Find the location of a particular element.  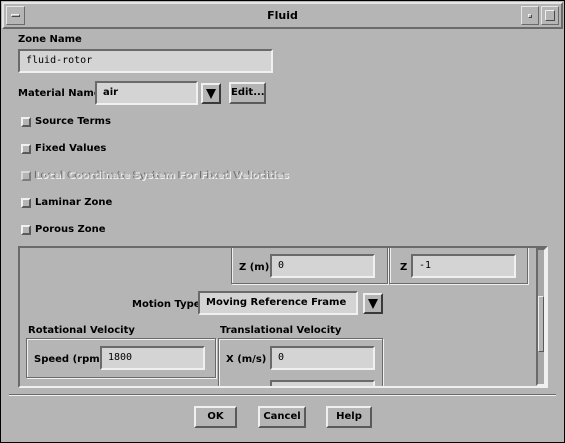

z-axis-label: Z is located at coordinates (404, 267).